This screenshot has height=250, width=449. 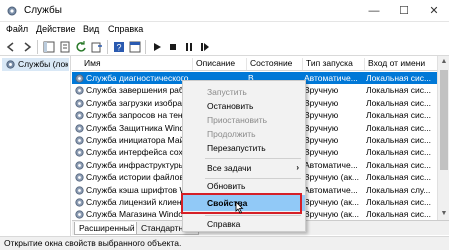 I want to click on forward-arrow-icon, so click(x=27, y=47).